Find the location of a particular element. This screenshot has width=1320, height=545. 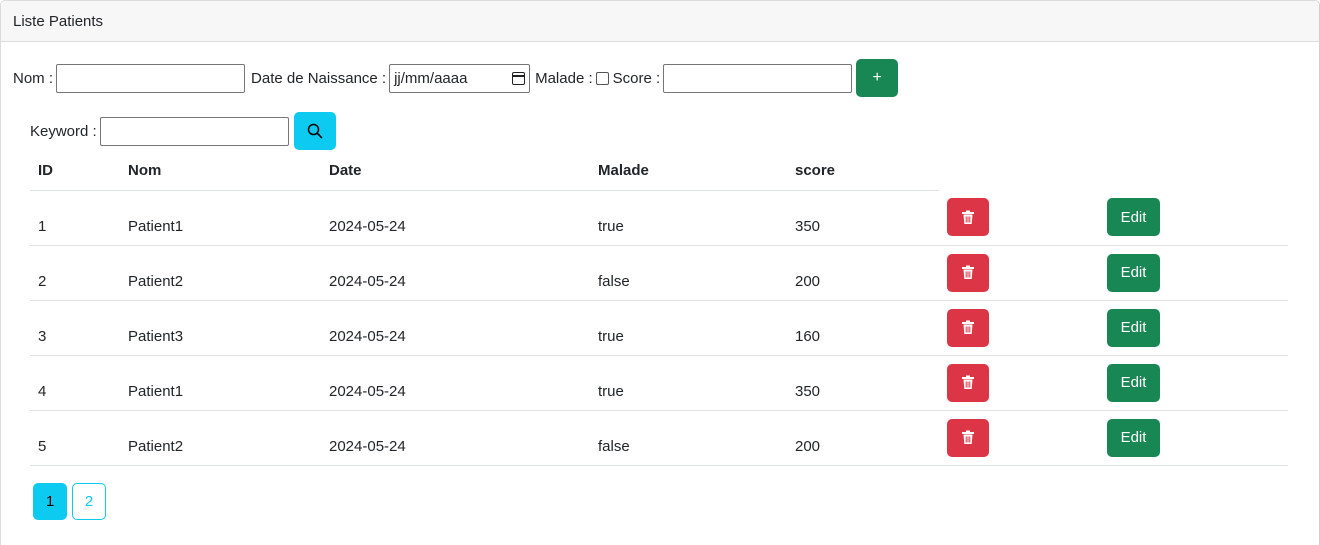

table-row: 4 Patient1 2024-05-24 true 350 Edit is located at coordinates (659, 383).